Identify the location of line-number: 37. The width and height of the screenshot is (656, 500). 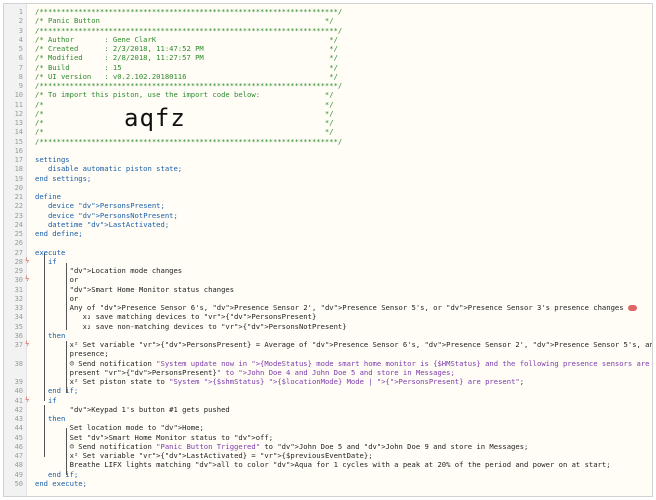
(18, 345).